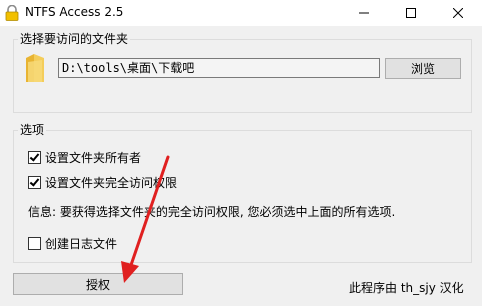  Describe the element at coordinates (35, 68) in the screenshot. I see `folder-icon` at that location.